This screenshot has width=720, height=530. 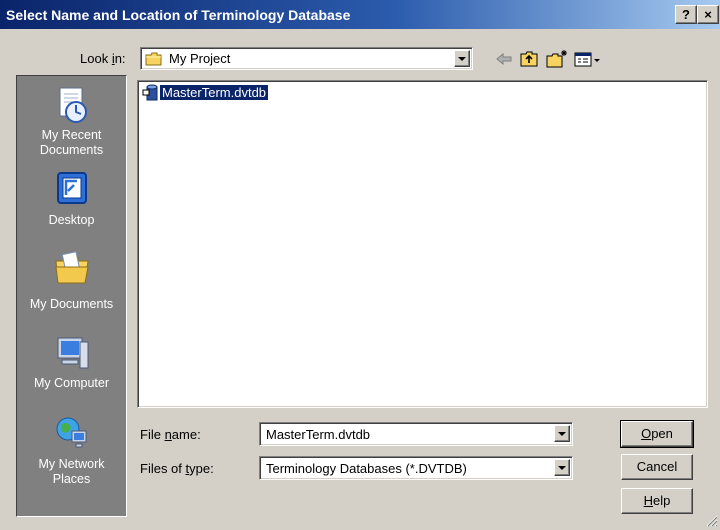 What do you see at coordinates (154, 60) in the screenshot?
I see `folder-icon` at bounding box center [154, 60].